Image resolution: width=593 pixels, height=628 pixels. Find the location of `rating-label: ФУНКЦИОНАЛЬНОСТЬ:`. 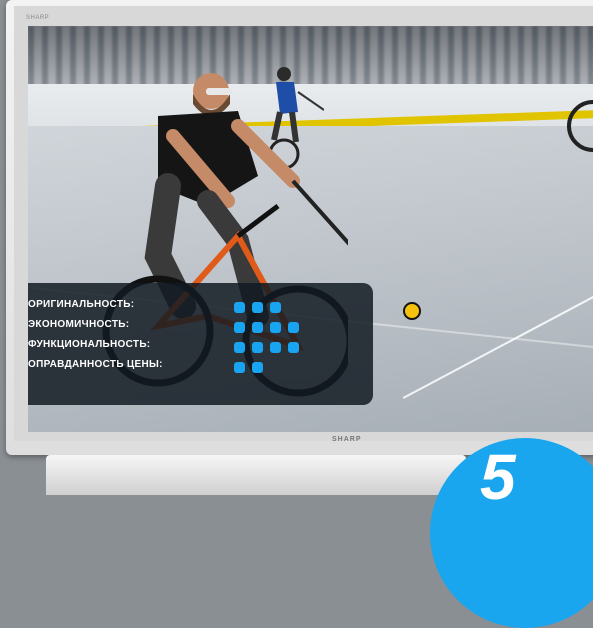

rating-label: ФУНКЦИОНАЛЬНОСТЬ: is located at coordinates (89, 344).